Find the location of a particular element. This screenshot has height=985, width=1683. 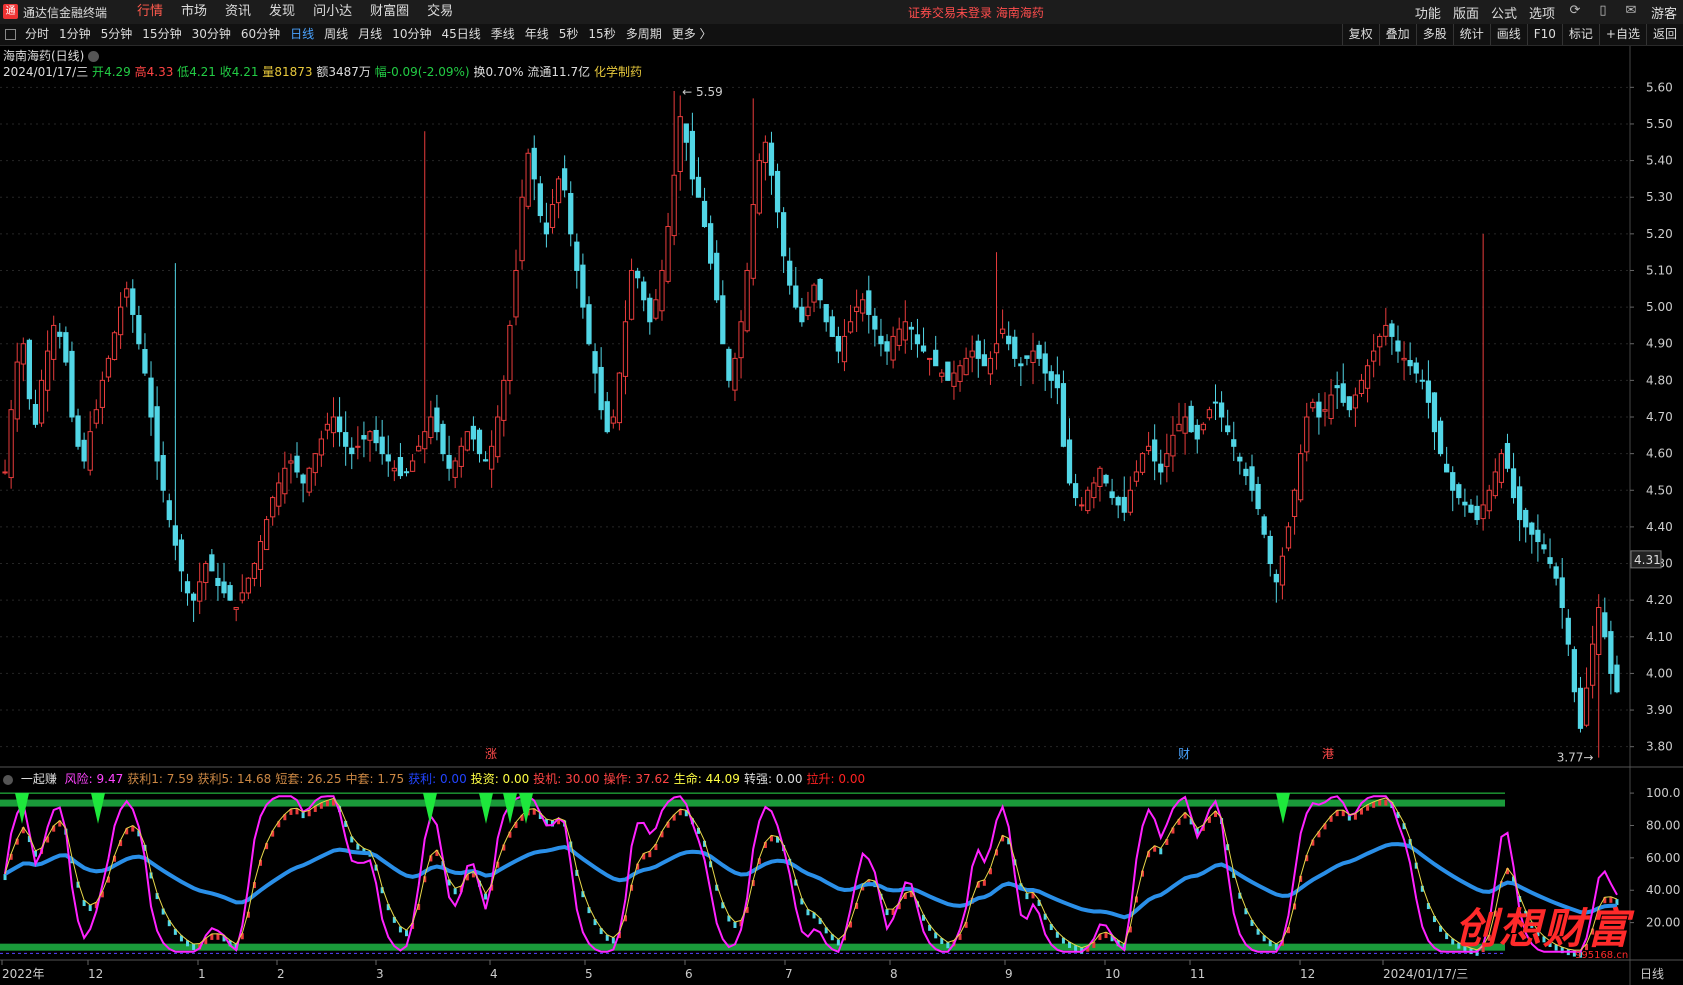

indicator-menu-icon is located at coordinates (8, 779).